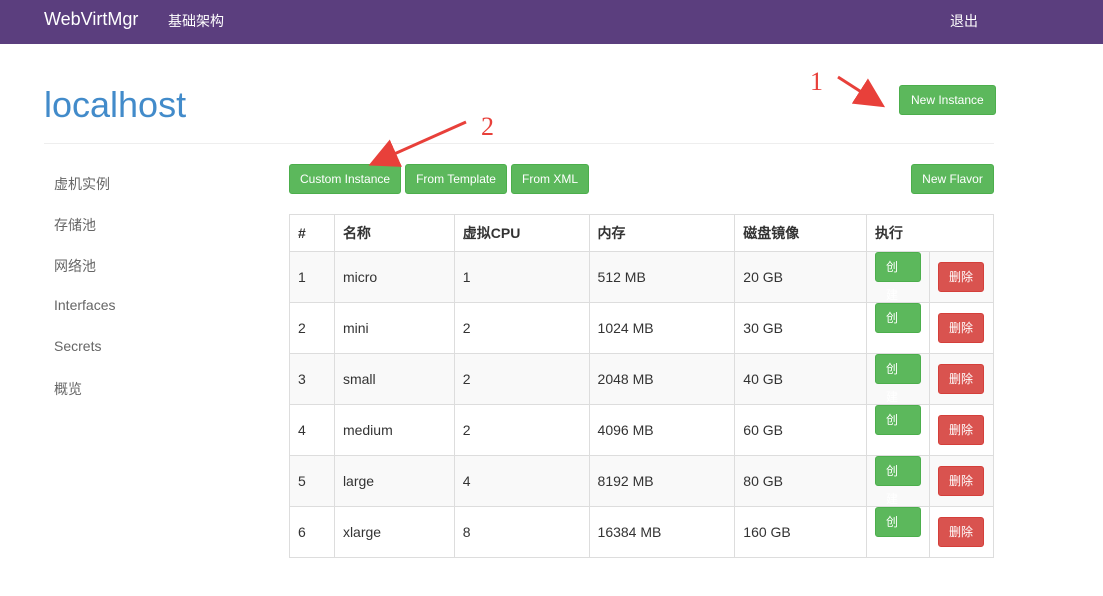 This screenshot has width=1103, height=596. What do you see at coordinates (816, 81) in the screenshot?
I see `annotation-marker-1: 1` at bounding box center [816, 81].